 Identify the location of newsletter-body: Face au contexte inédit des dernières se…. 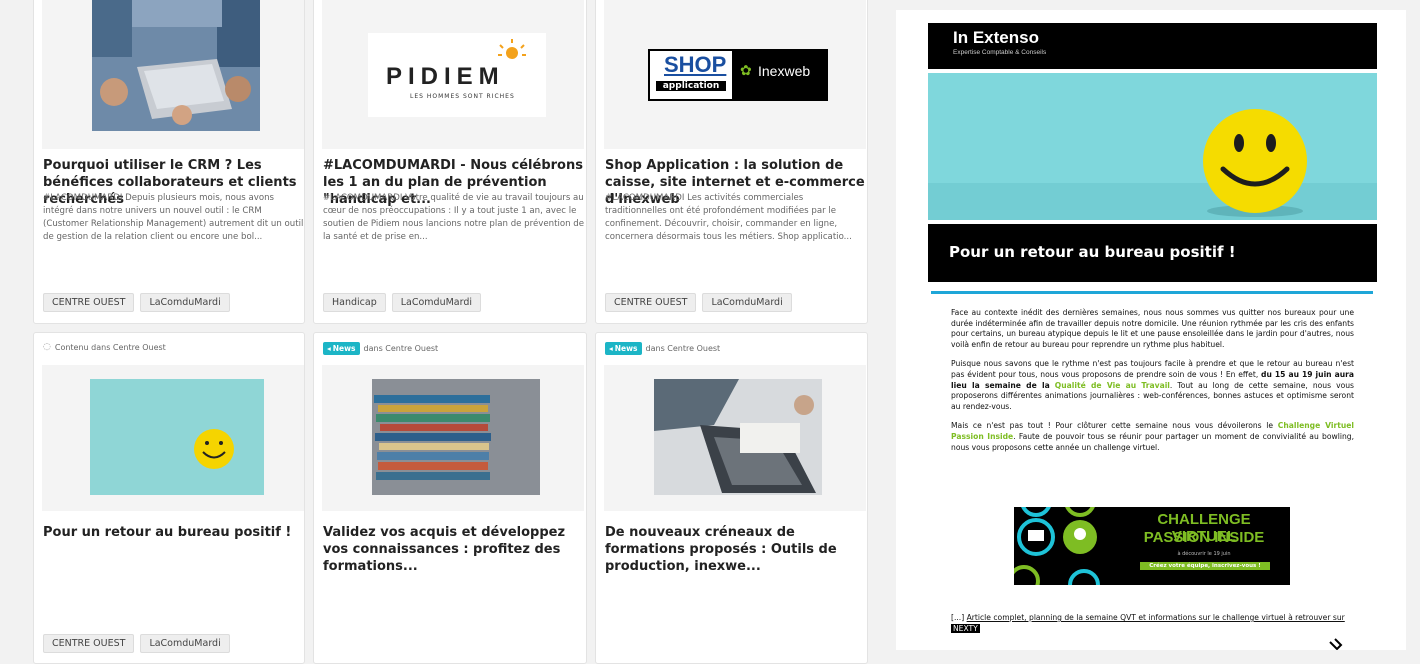
(1152, 385).